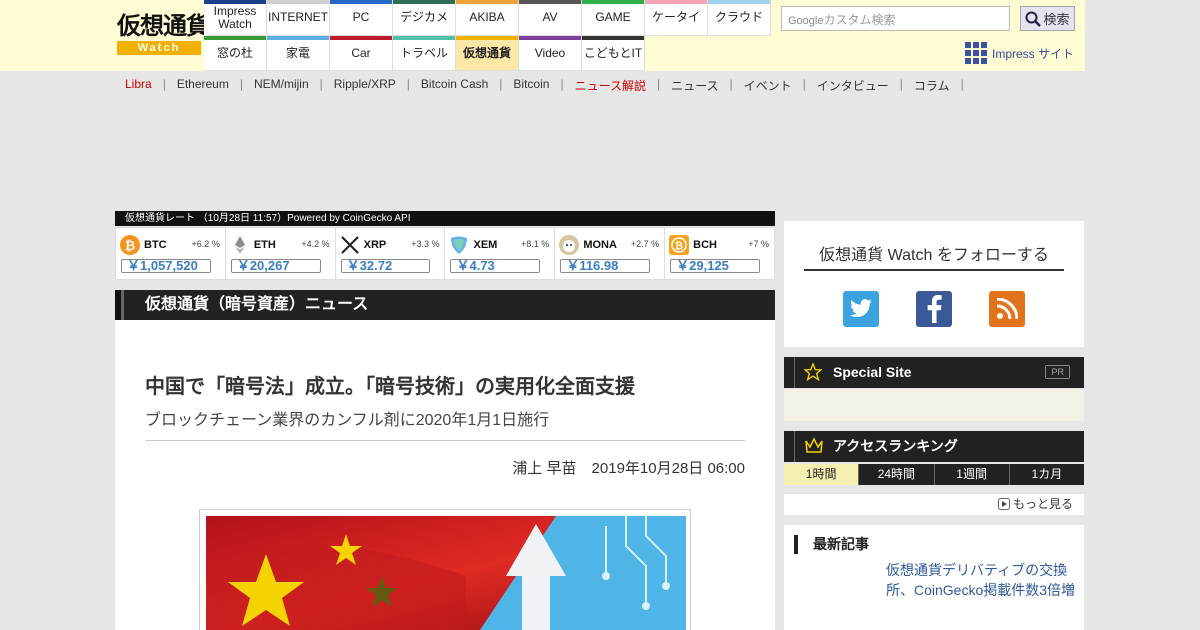 The image size is (1200, 630). What do you see at coordinates (831, 544) in the screenshot?
I see `latest-title: 最新記事` at bounding box center [831, 544].